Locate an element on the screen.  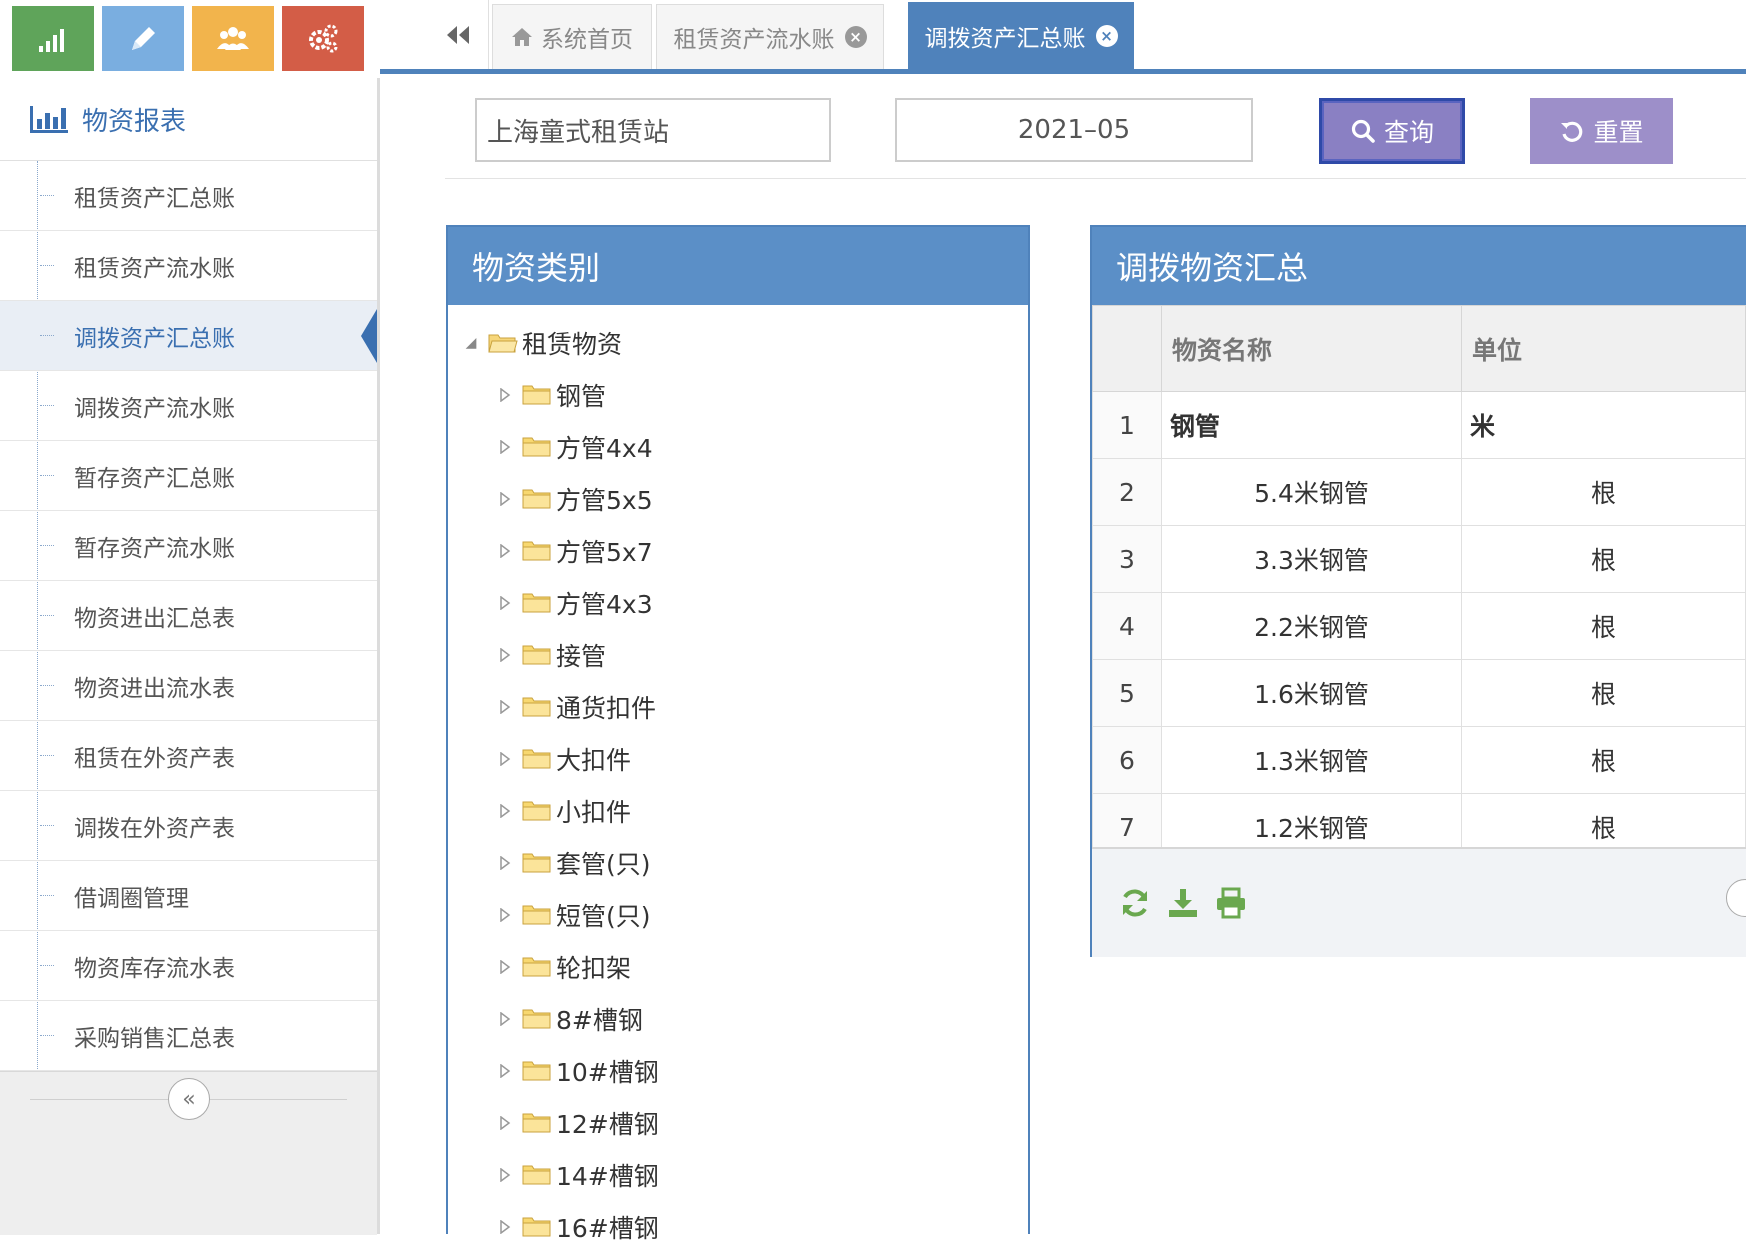
sidebar-item: 租赁在外资产表 is located at coordinates (188, 756).